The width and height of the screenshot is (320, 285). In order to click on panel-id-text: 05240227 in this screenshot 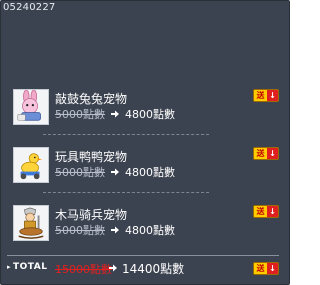, I will do `click(29, 7)`.